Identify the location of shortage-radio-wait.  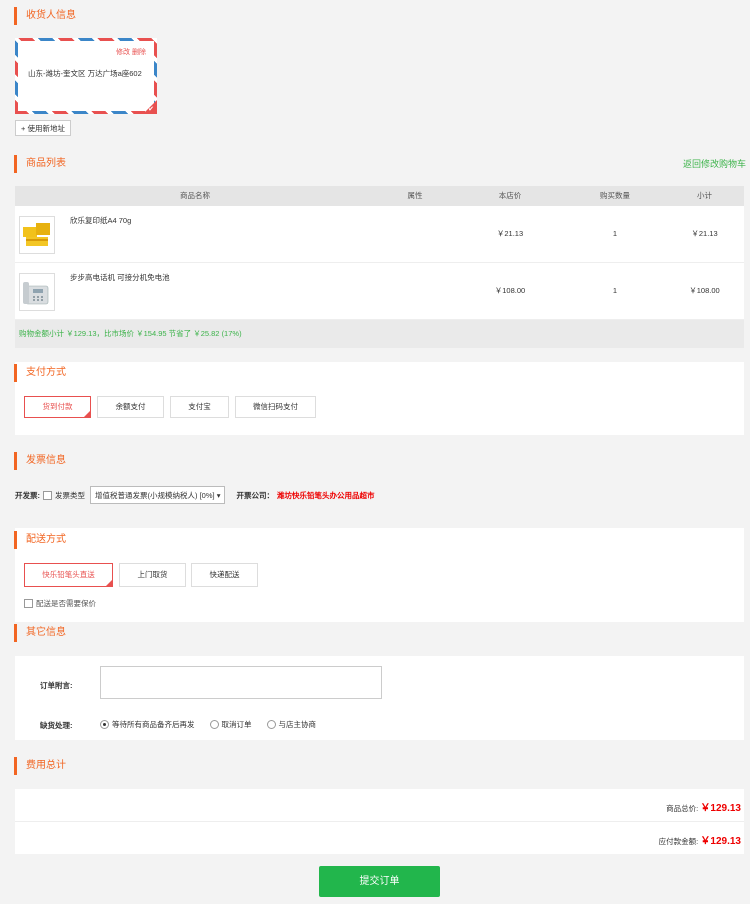
(104, 724).